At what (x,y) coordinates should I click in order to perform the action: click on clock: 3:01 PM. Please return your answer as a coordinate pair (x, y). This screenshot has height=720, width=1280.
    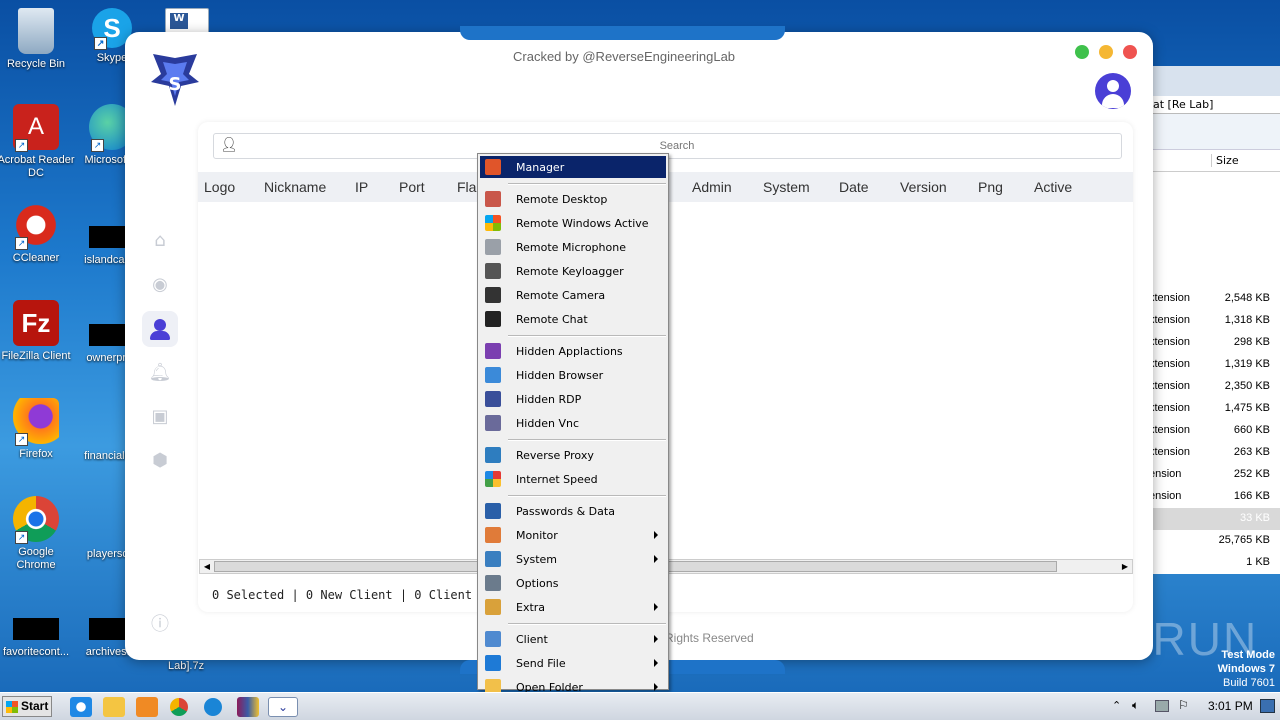
    Looking at the image, I should click on (1230, 706).